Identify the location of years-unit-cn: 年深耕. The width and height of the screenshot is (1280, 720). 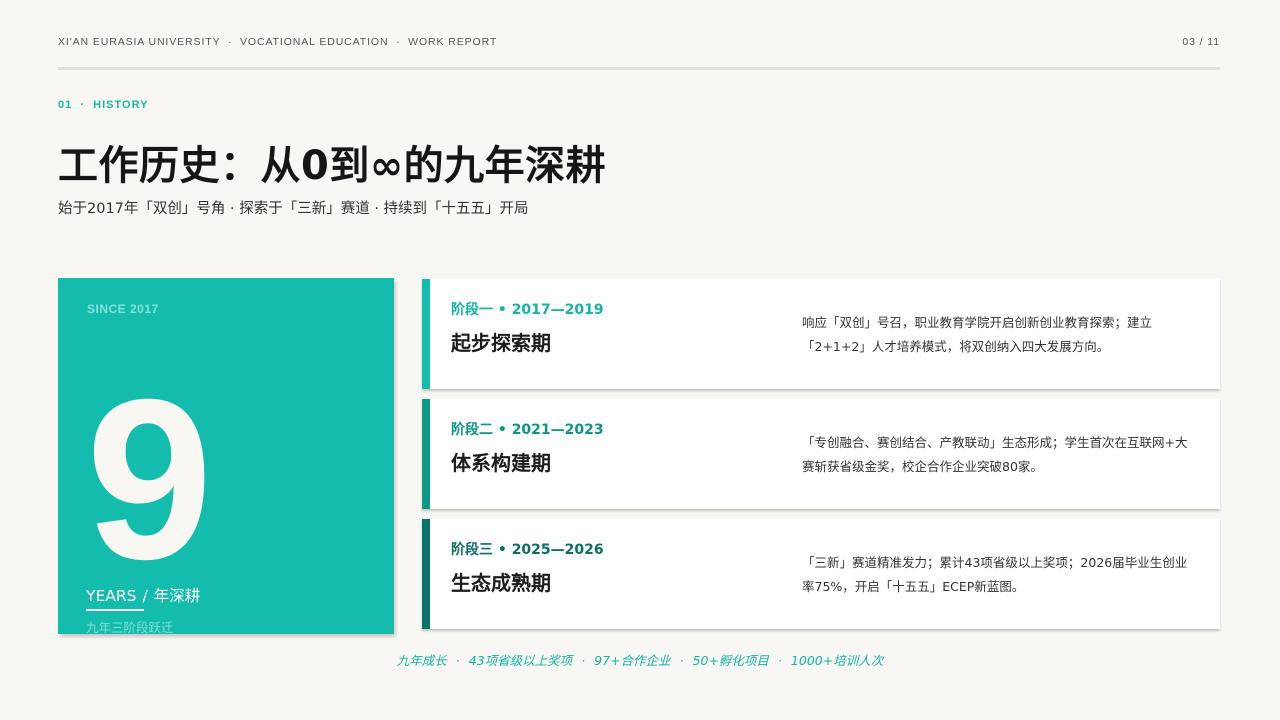
(177, 596).